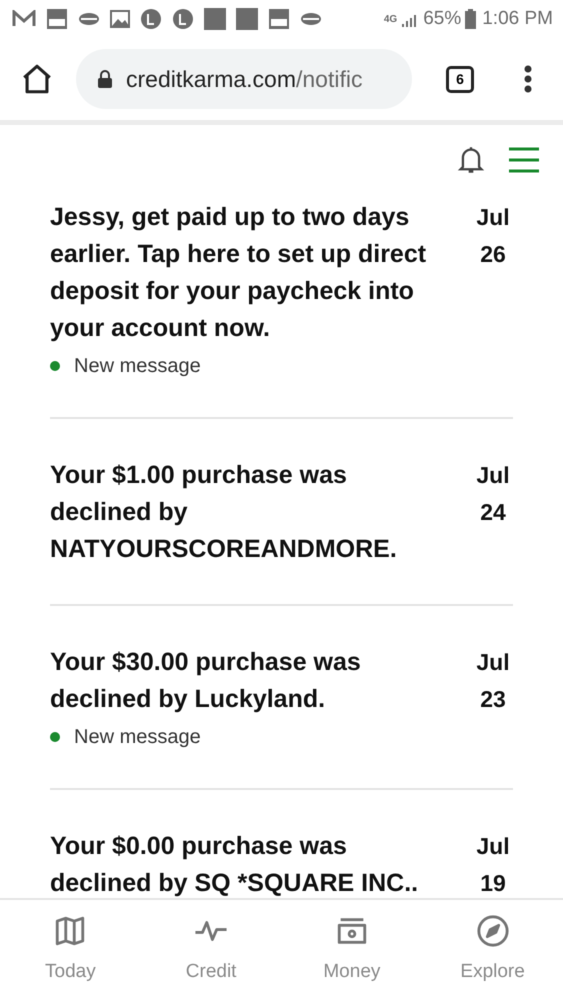 This screenshot has height=1000, width=563. I want to click on address-bar: creditkarma.com/notific, so click(244, 79).